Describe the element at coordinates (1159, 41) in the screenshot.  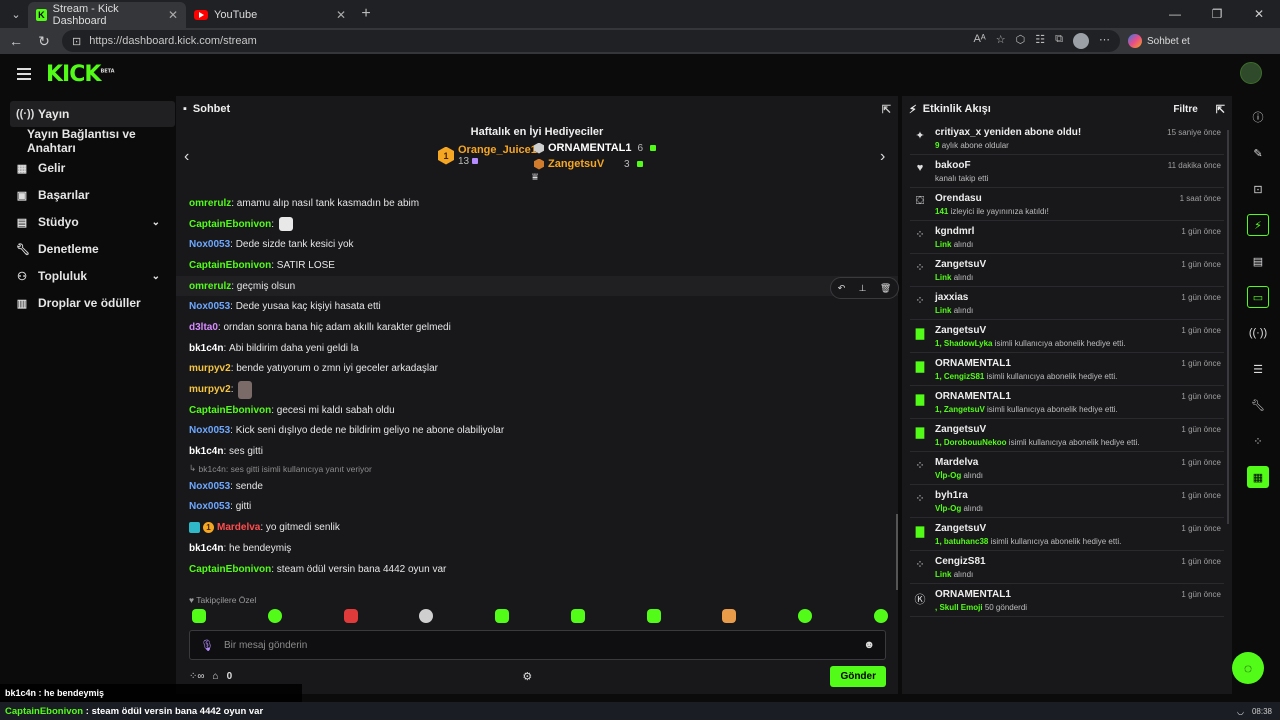
I see `copilot-button: Sohbet et` at that location.